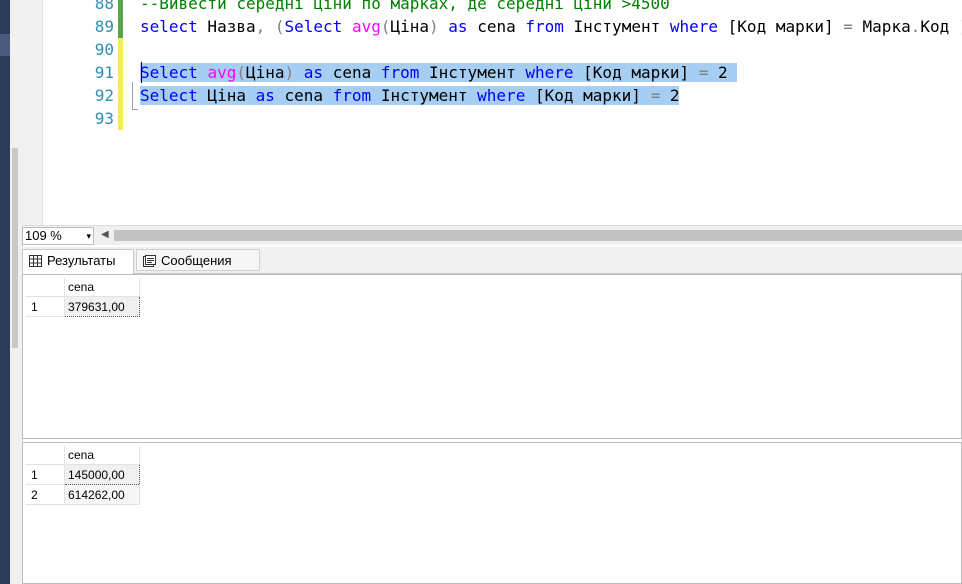 The width and height of the screenshot is (962, 584). What do you see at coordinates (43, 235) in the screenshot?
I see `zoom-value: 109 %` at bounding box center [43, 235].